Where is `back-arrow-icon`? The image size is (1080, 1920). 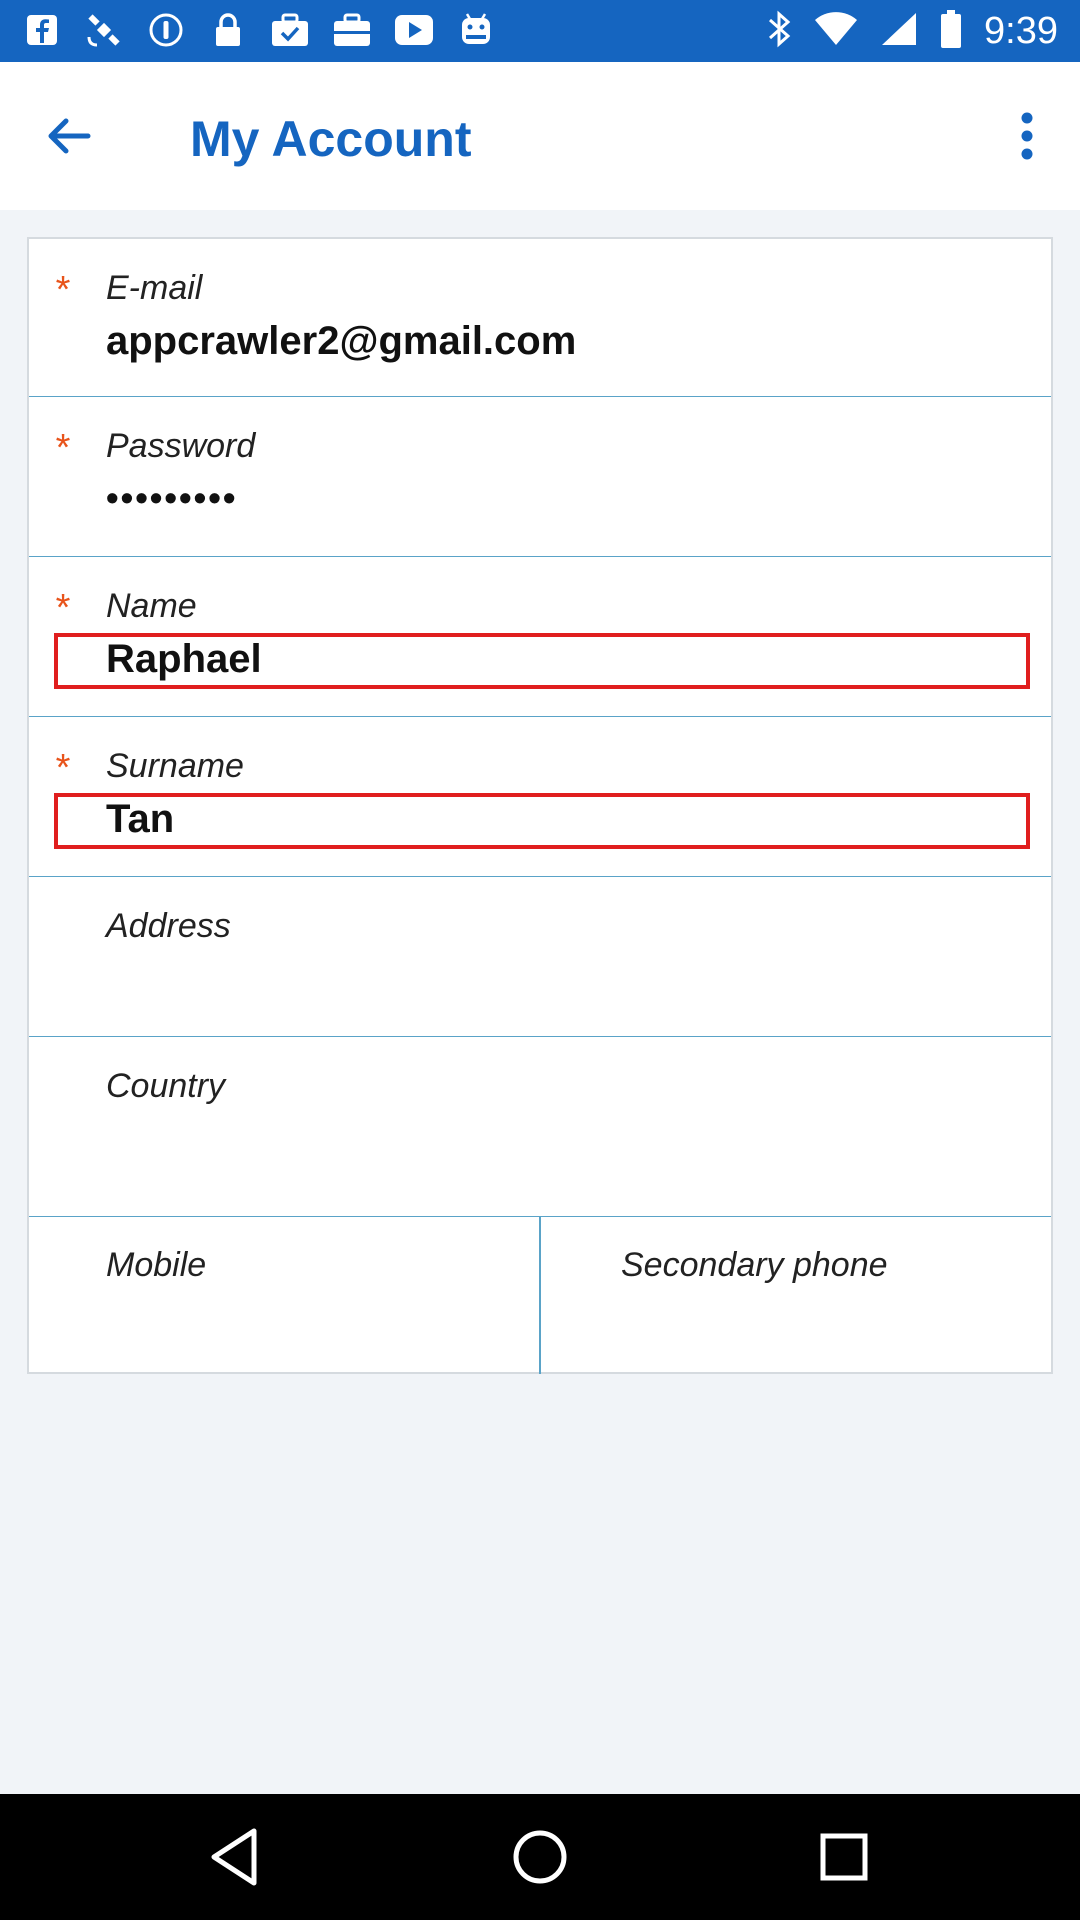 back-arrow-icon is located at coordinates (69, 136).